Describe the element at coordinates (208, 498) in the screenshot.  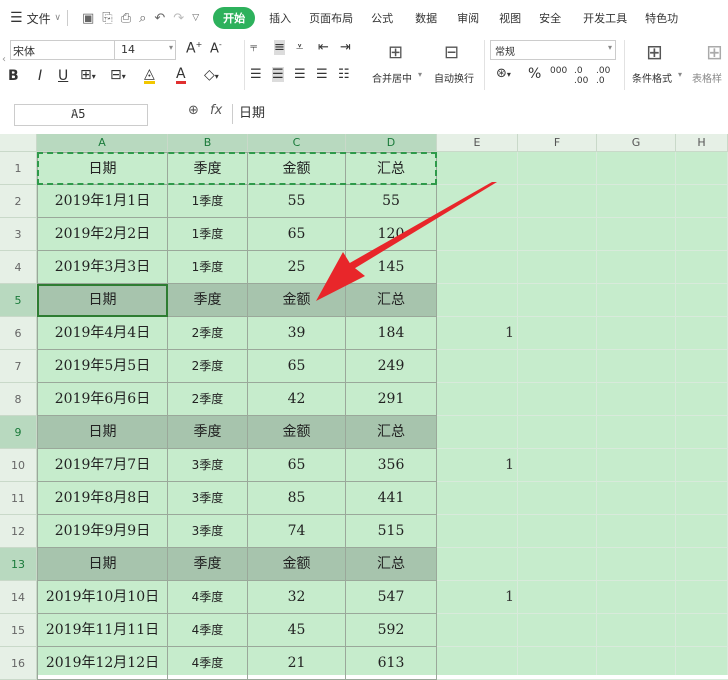
I see `data-cell-b11: 3季度` at that location.